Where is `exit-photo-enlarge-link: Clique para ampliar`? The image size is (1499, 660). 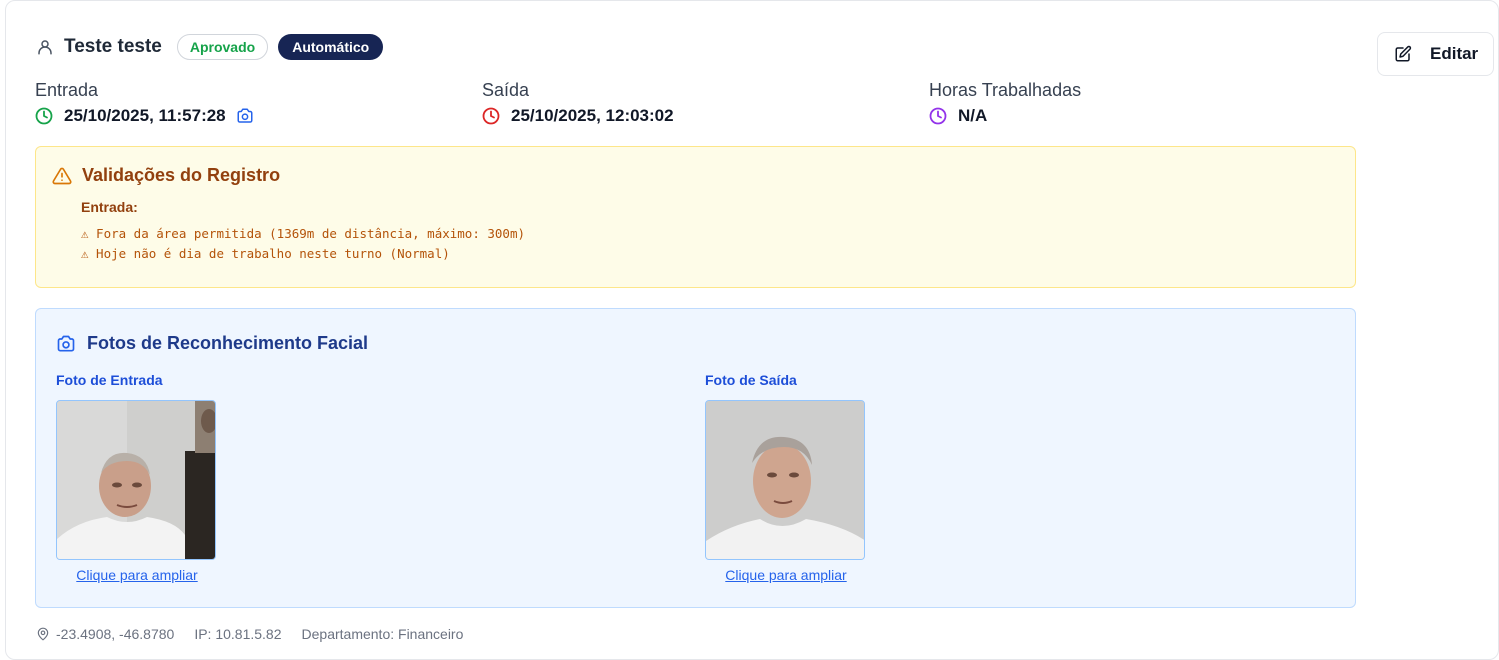
exit-photo-enlarge-link: Clique para ampliar is located at coordinates (785, 575).